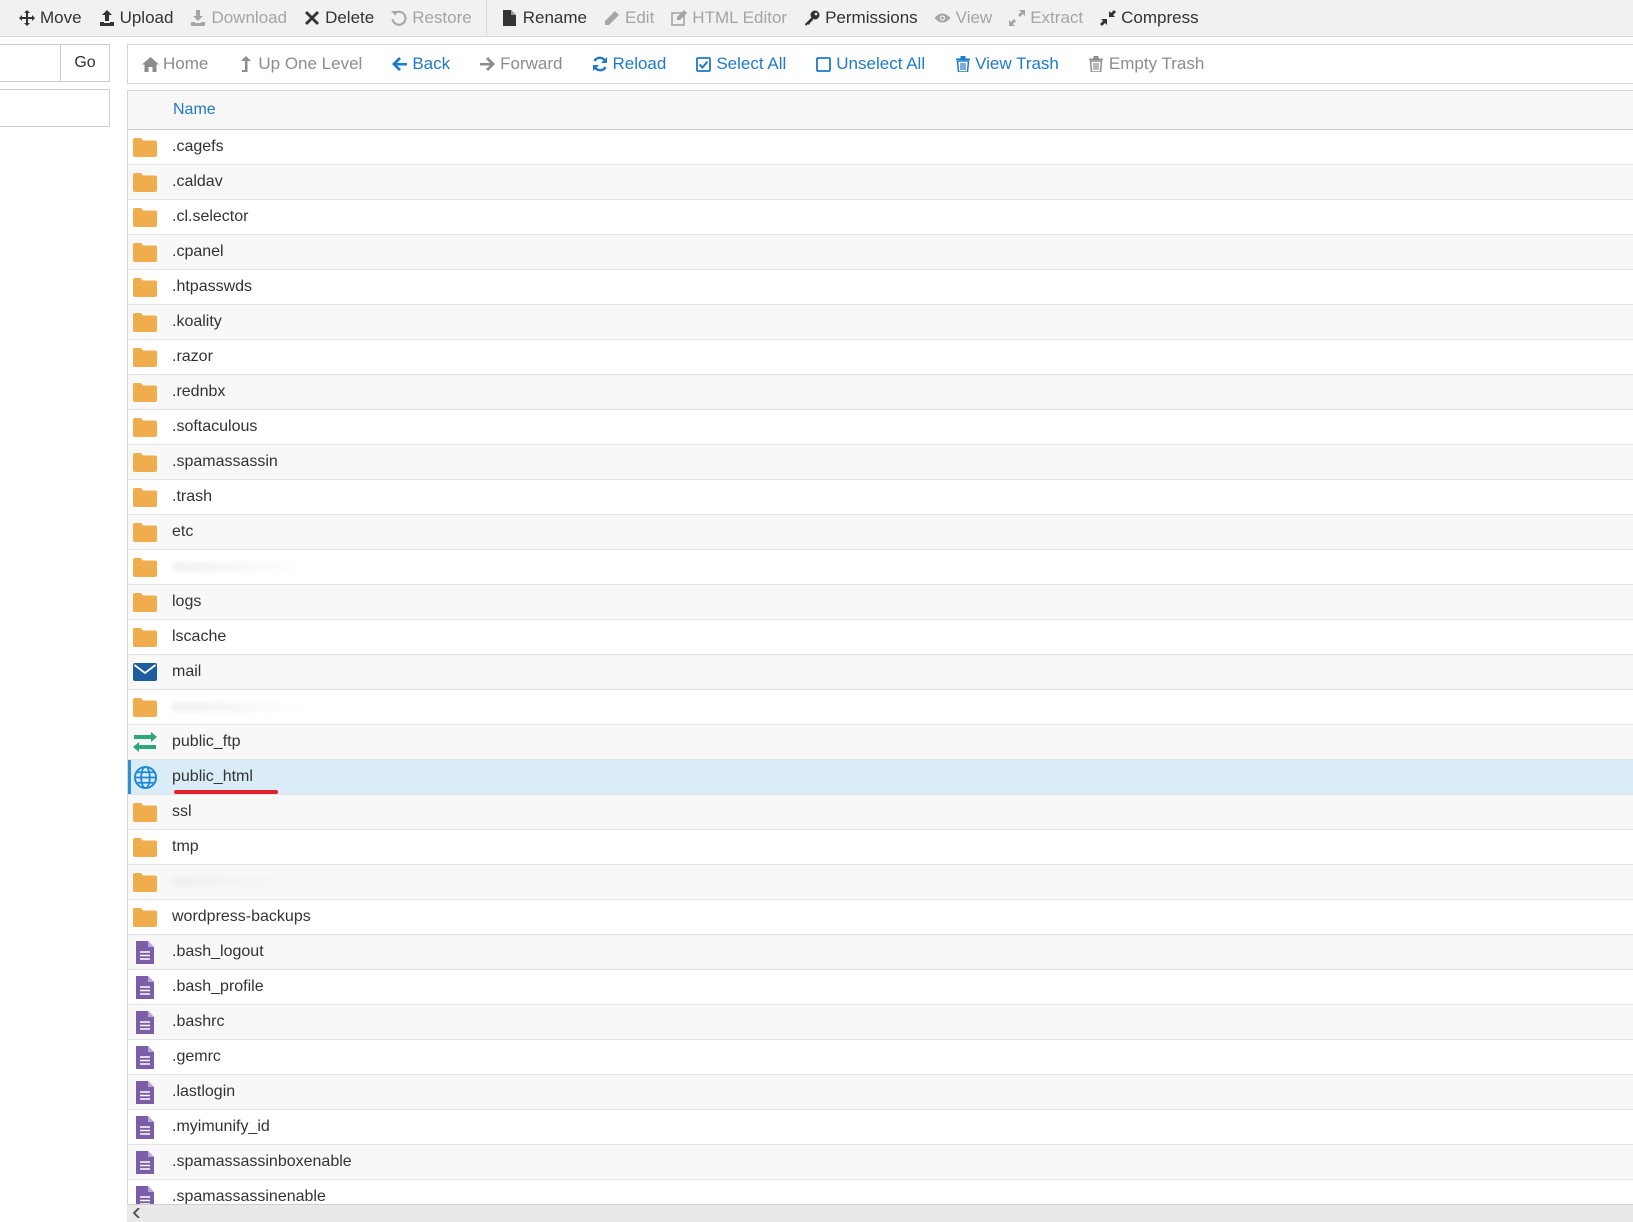  I want to click on home-button: Home, so click(175, 64).